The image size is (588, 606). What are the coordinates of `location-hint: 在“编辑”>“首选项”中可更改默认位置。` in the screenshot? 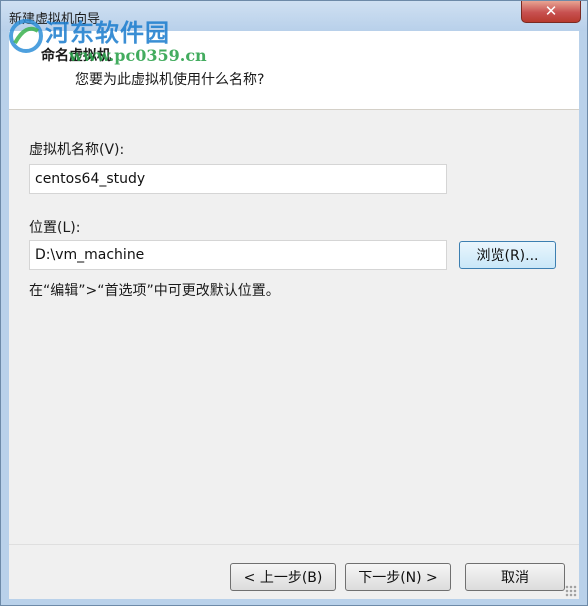 It's located at (154, 291).